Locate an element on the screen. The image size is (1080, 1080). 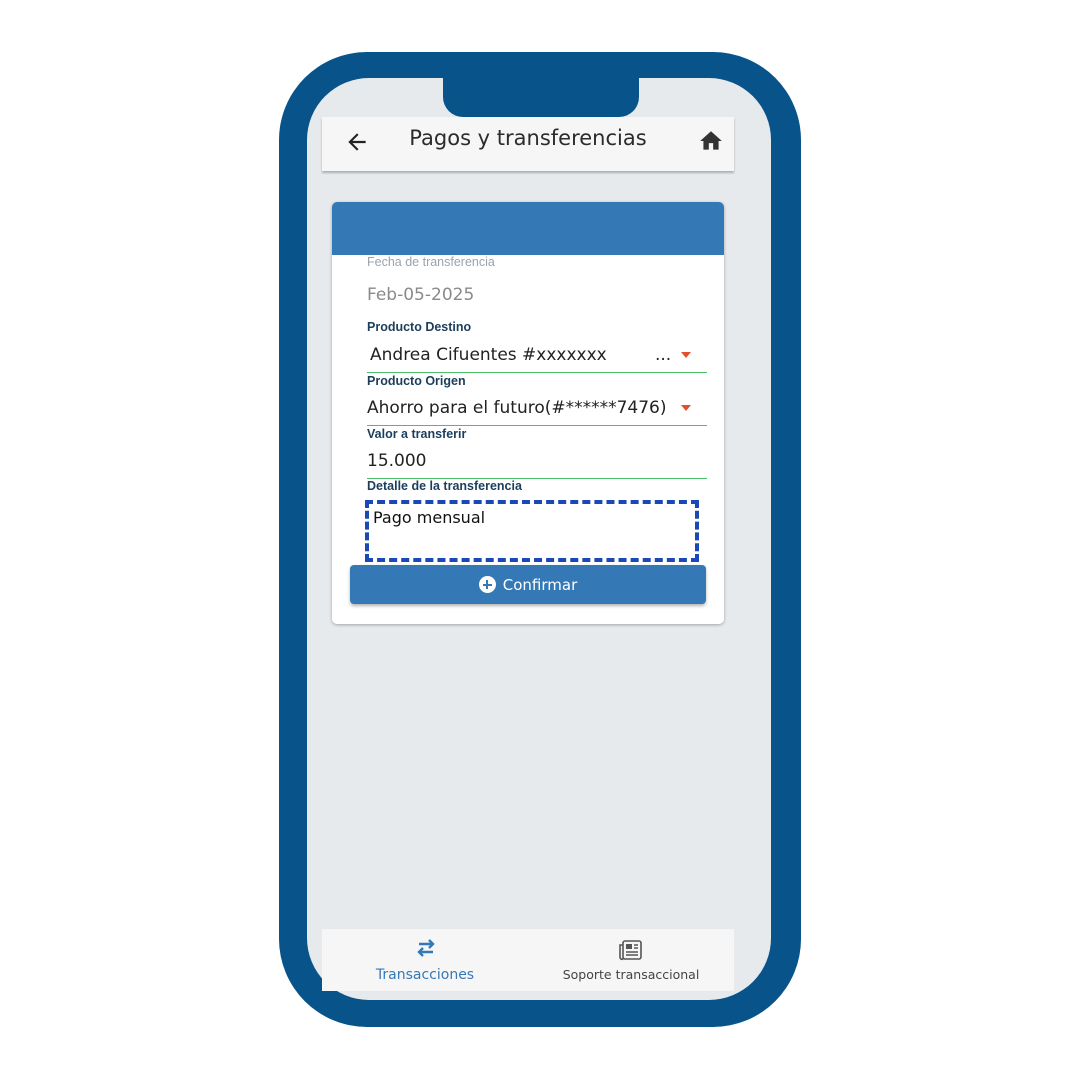
fecha-value: Feb-05-2025 is located at coordinates (421, 295).